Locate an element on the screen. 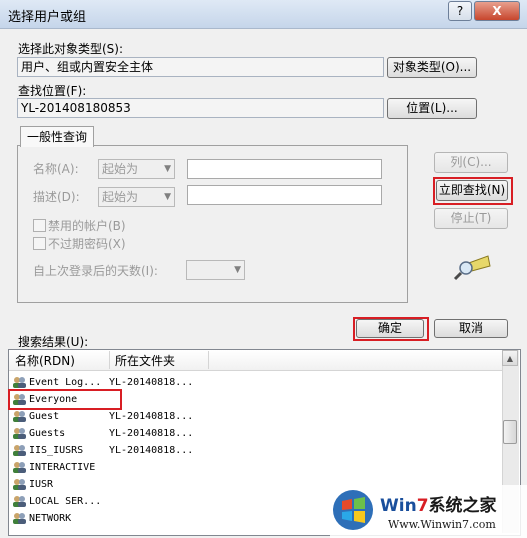 The width and height of the screenshot is (527, 538). row-name-cell: IUSR is located at coordinates (60, 484).